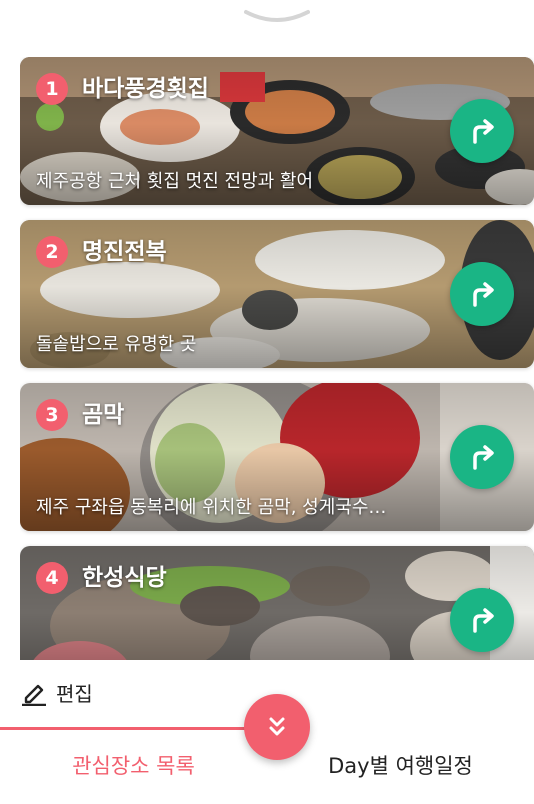 The height and width of the screenshot is (804, 534). I want to click on place-card: 4 한성식당, so click(277, 603).